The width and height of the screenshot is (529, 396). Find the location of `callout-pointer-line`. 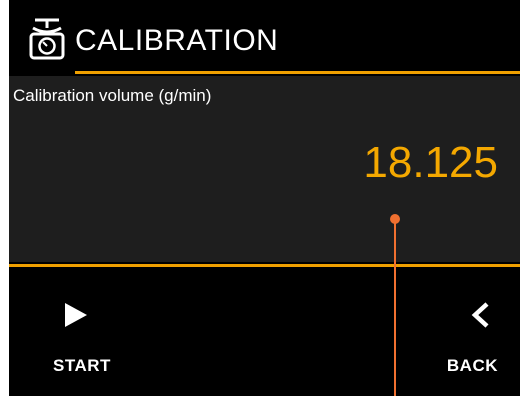

callout-pointer-line is located at coordinates (395, 309).